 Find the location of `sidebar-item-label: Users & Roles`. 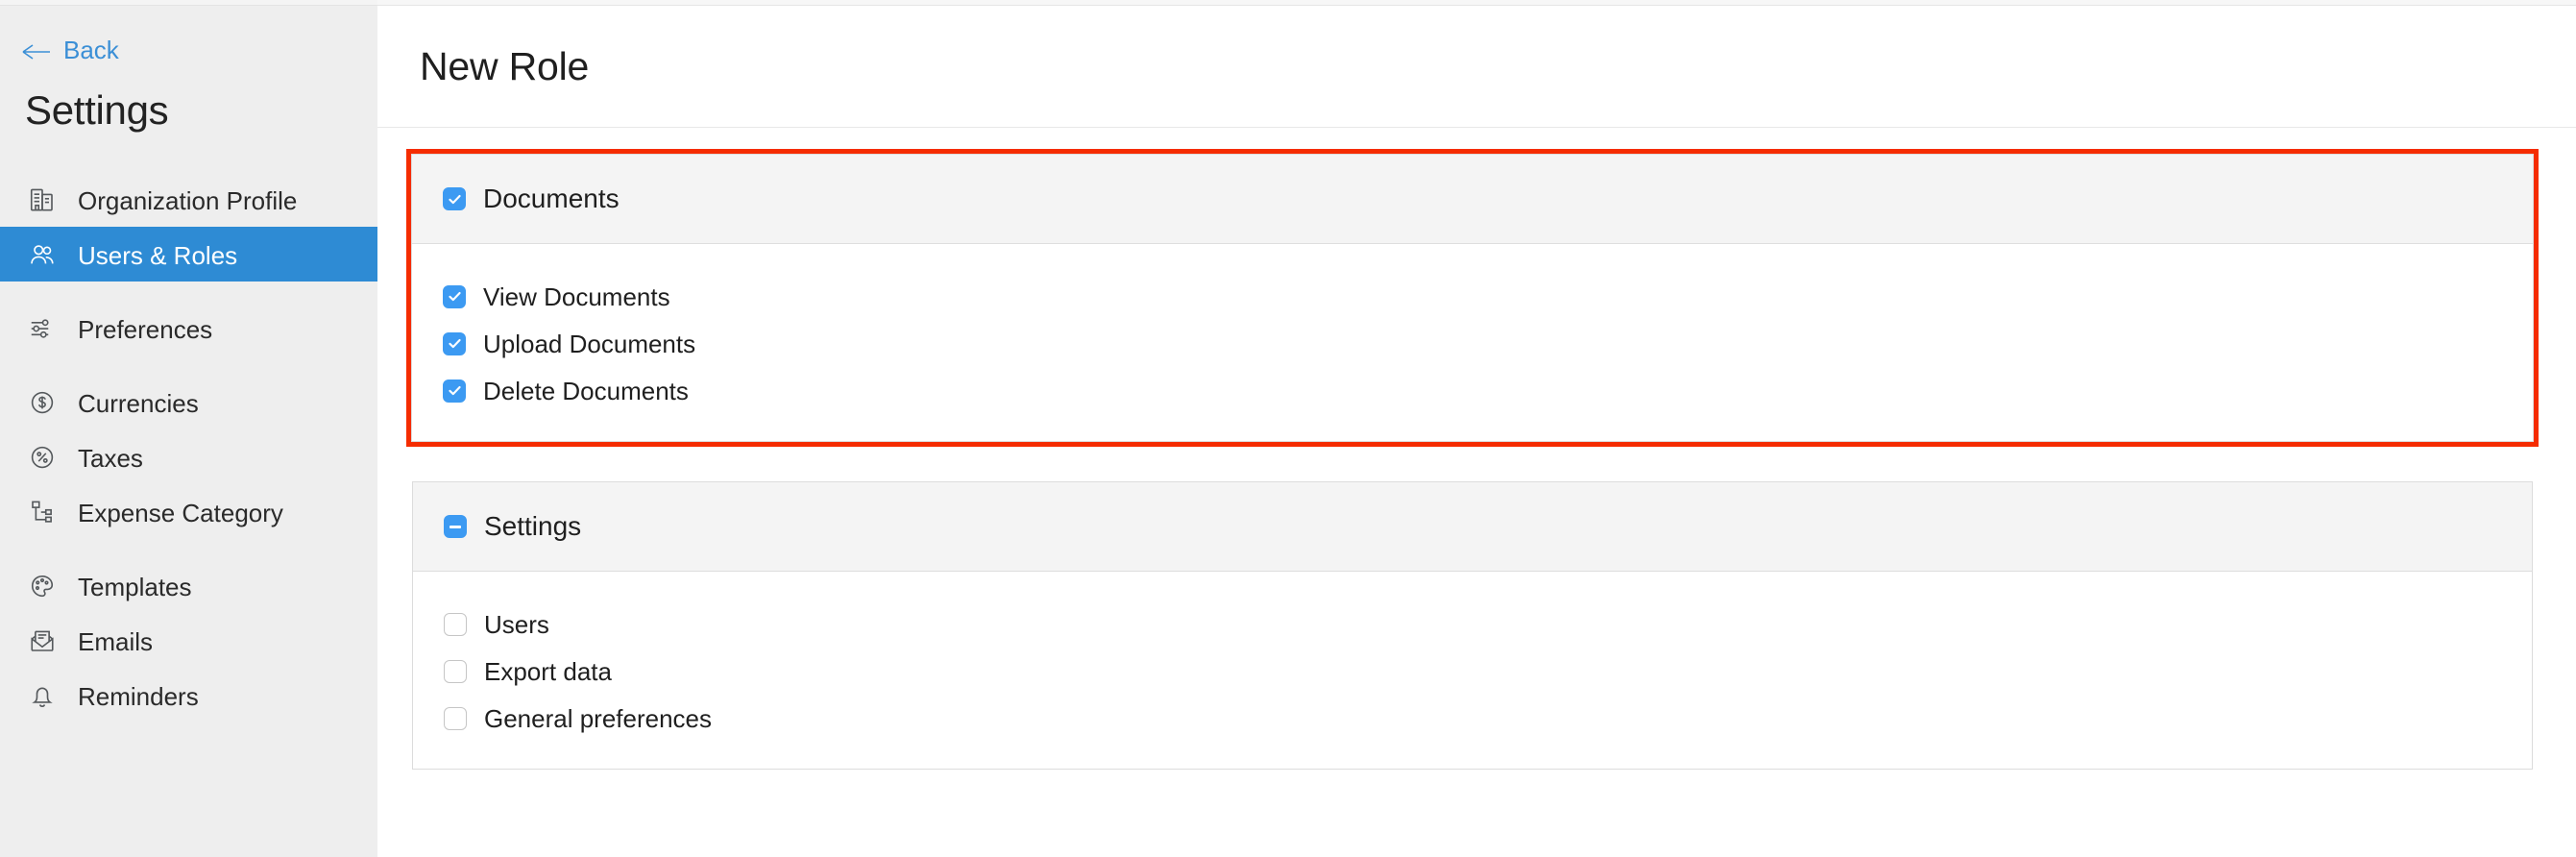

sidebar-item-label: Users & Roles is located at coordinates (158, 255).